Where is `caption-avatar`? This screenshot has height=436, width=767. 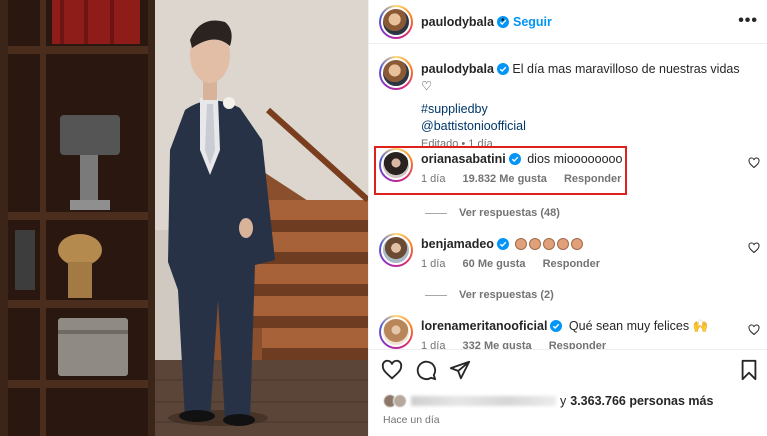
caption-avatar is located at coordinates (396, 73).